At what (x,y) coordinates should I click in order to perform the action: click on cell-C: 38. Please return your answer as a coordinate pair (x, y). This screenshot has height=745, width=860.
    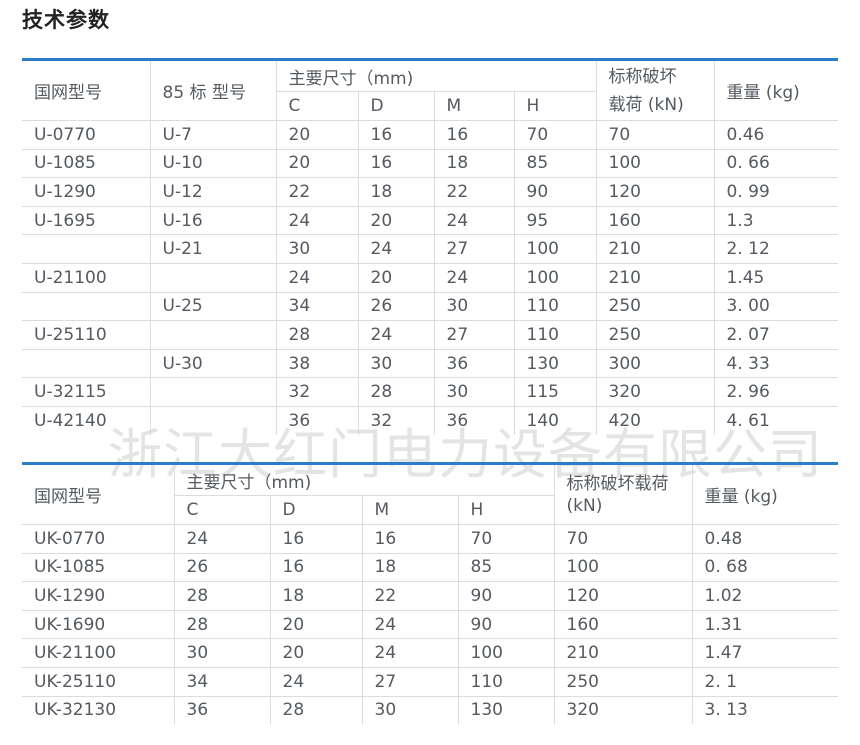
    Looking at the image, I should click on (316, 363).